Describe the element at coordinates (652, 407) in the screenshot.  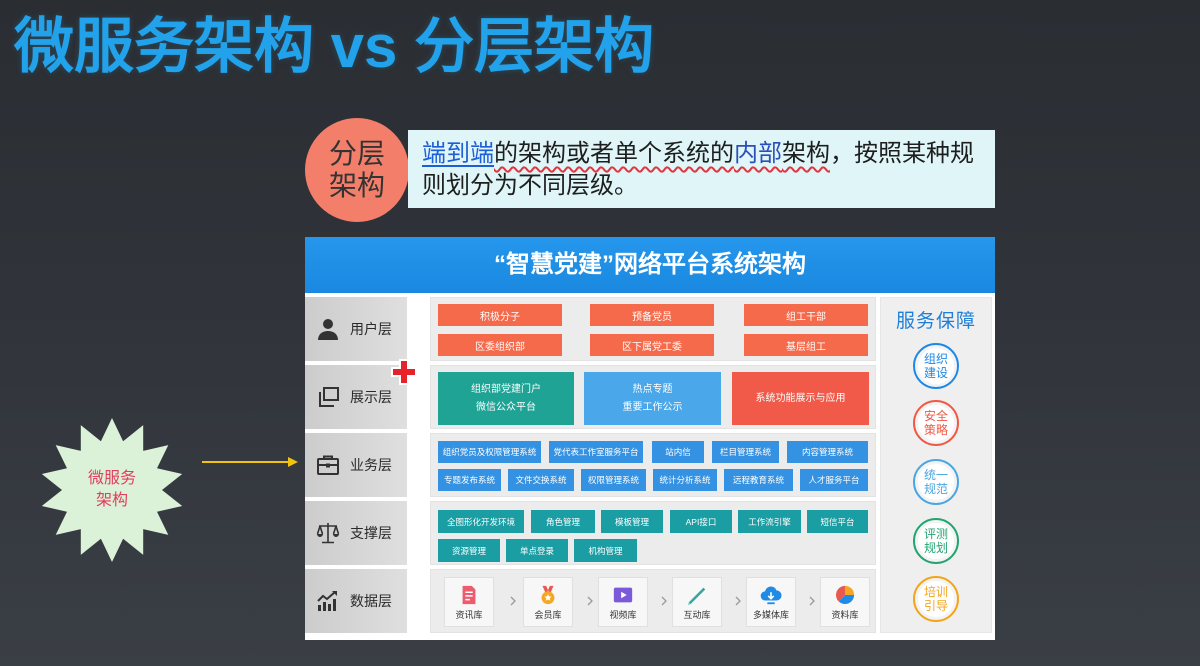
I see `presentation-box-line-2: 重要工作公示` at that location.